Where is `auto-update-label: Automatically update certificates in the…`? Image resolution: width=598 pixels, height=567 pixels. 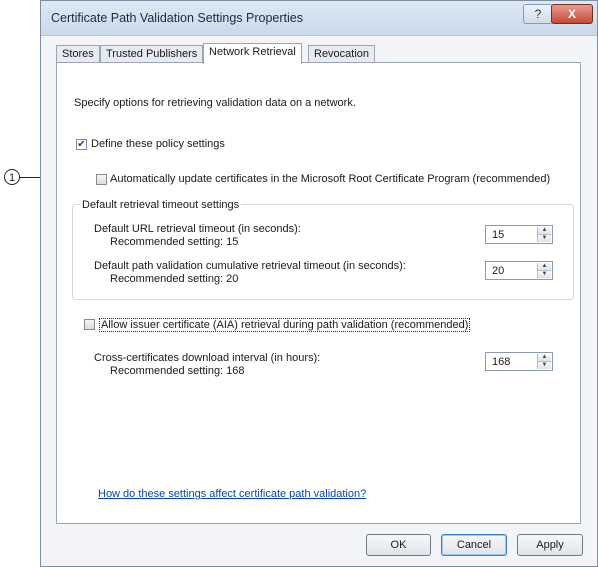
auto-update-label: Automatically update certificates in the… is located at coordinates (330, 179).